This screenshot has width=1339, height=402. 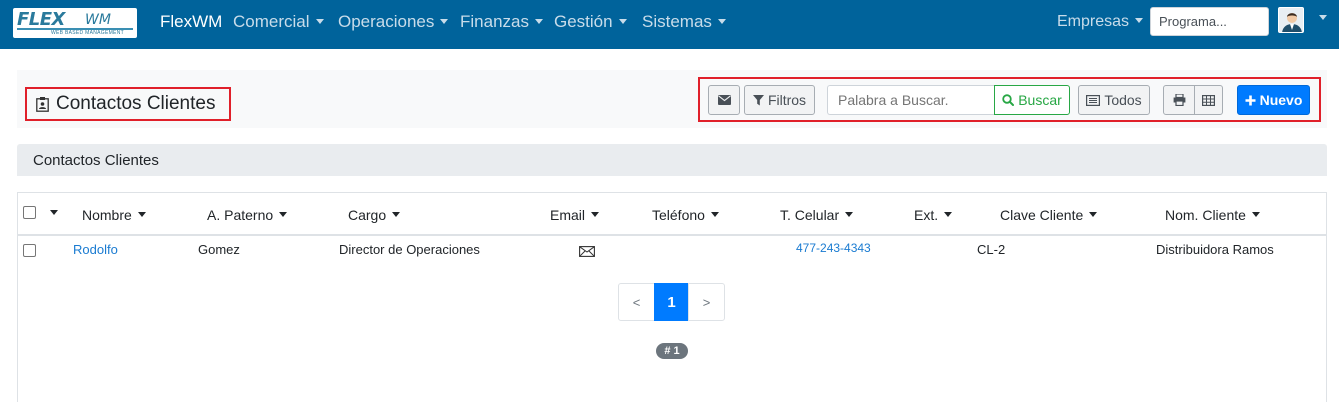 What do you see at coordinates (386, 21) in the screenshot?
I see `menu-operaciones-label: Operaciones` at bounding box center [386, 21].